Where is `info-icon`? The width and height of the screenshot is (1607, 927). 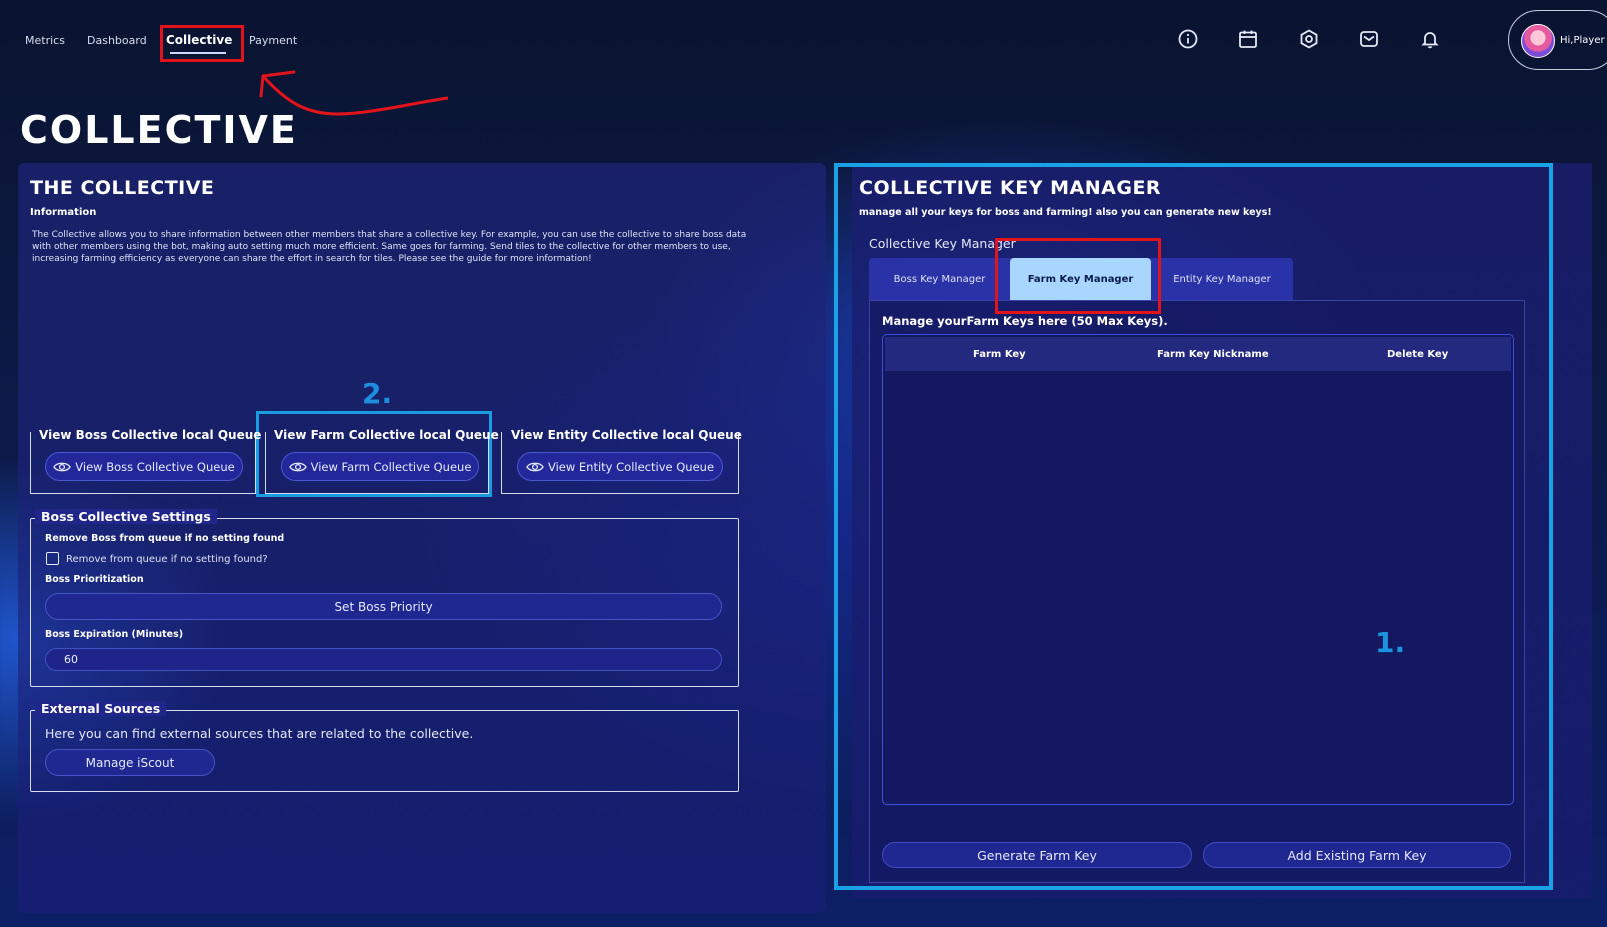
info-icon is located at coordinates (1188, 39).